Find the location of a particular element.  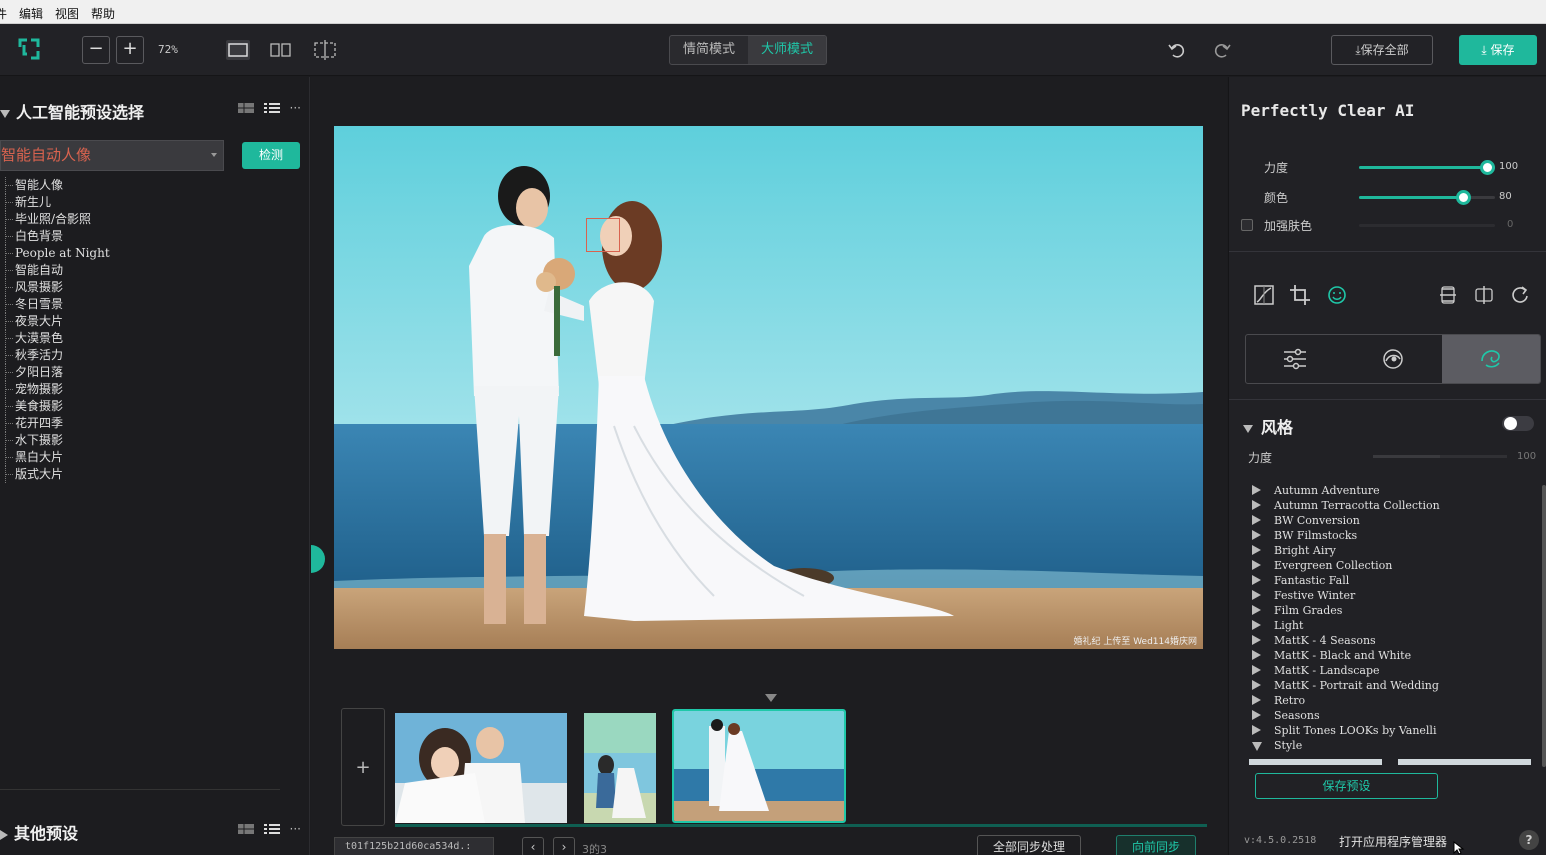

filmstrip-scrollbar is located at coordinates (801, 825).